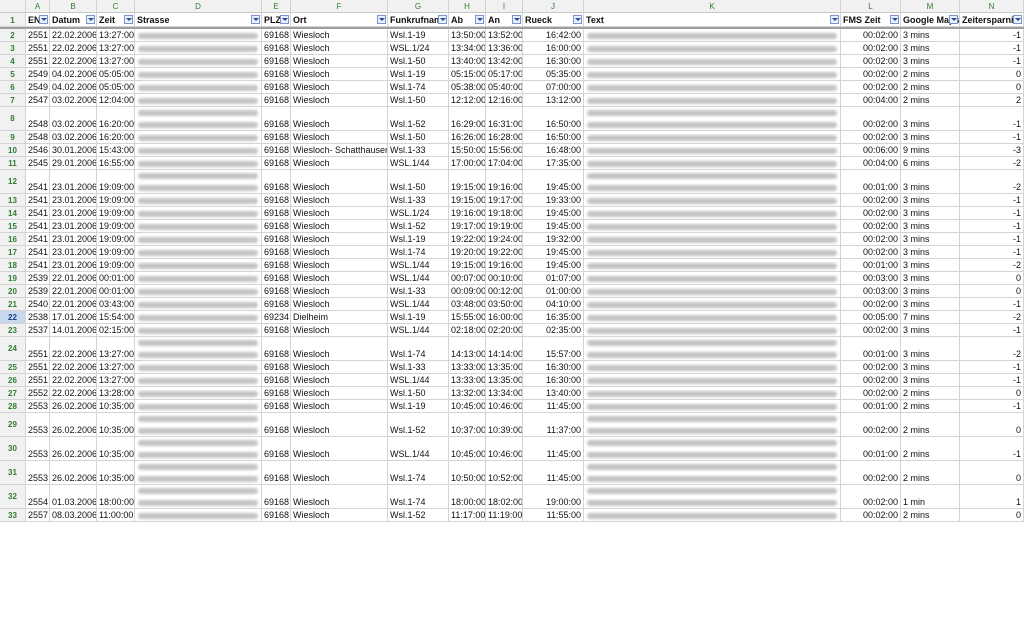 This screenshot has width=1024, height=620. What do you see at coordinates (116, 317) in the screenshot?
I see `cell-zeit: 15:54:00` at bounding box center [116, 317].